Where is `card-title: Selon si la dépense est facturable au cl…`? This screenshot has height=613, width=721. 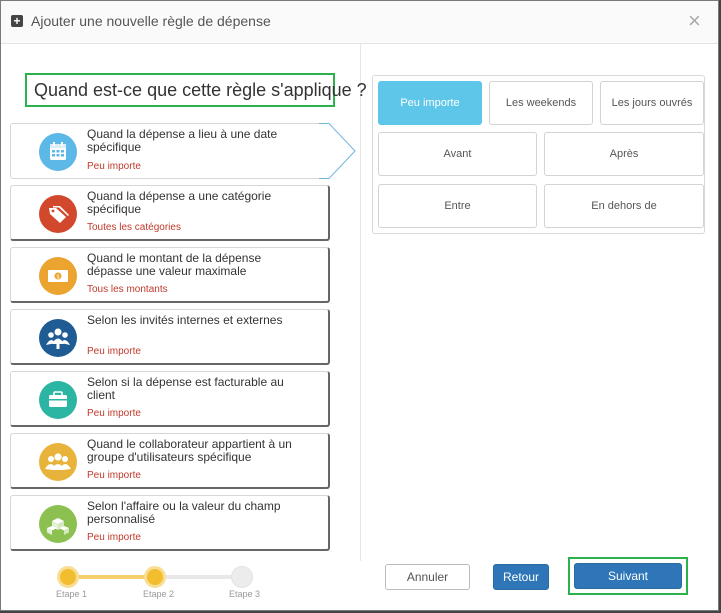 card-title: Selon si la dépense est facturable au cl… is located at coordinates (185, 388).